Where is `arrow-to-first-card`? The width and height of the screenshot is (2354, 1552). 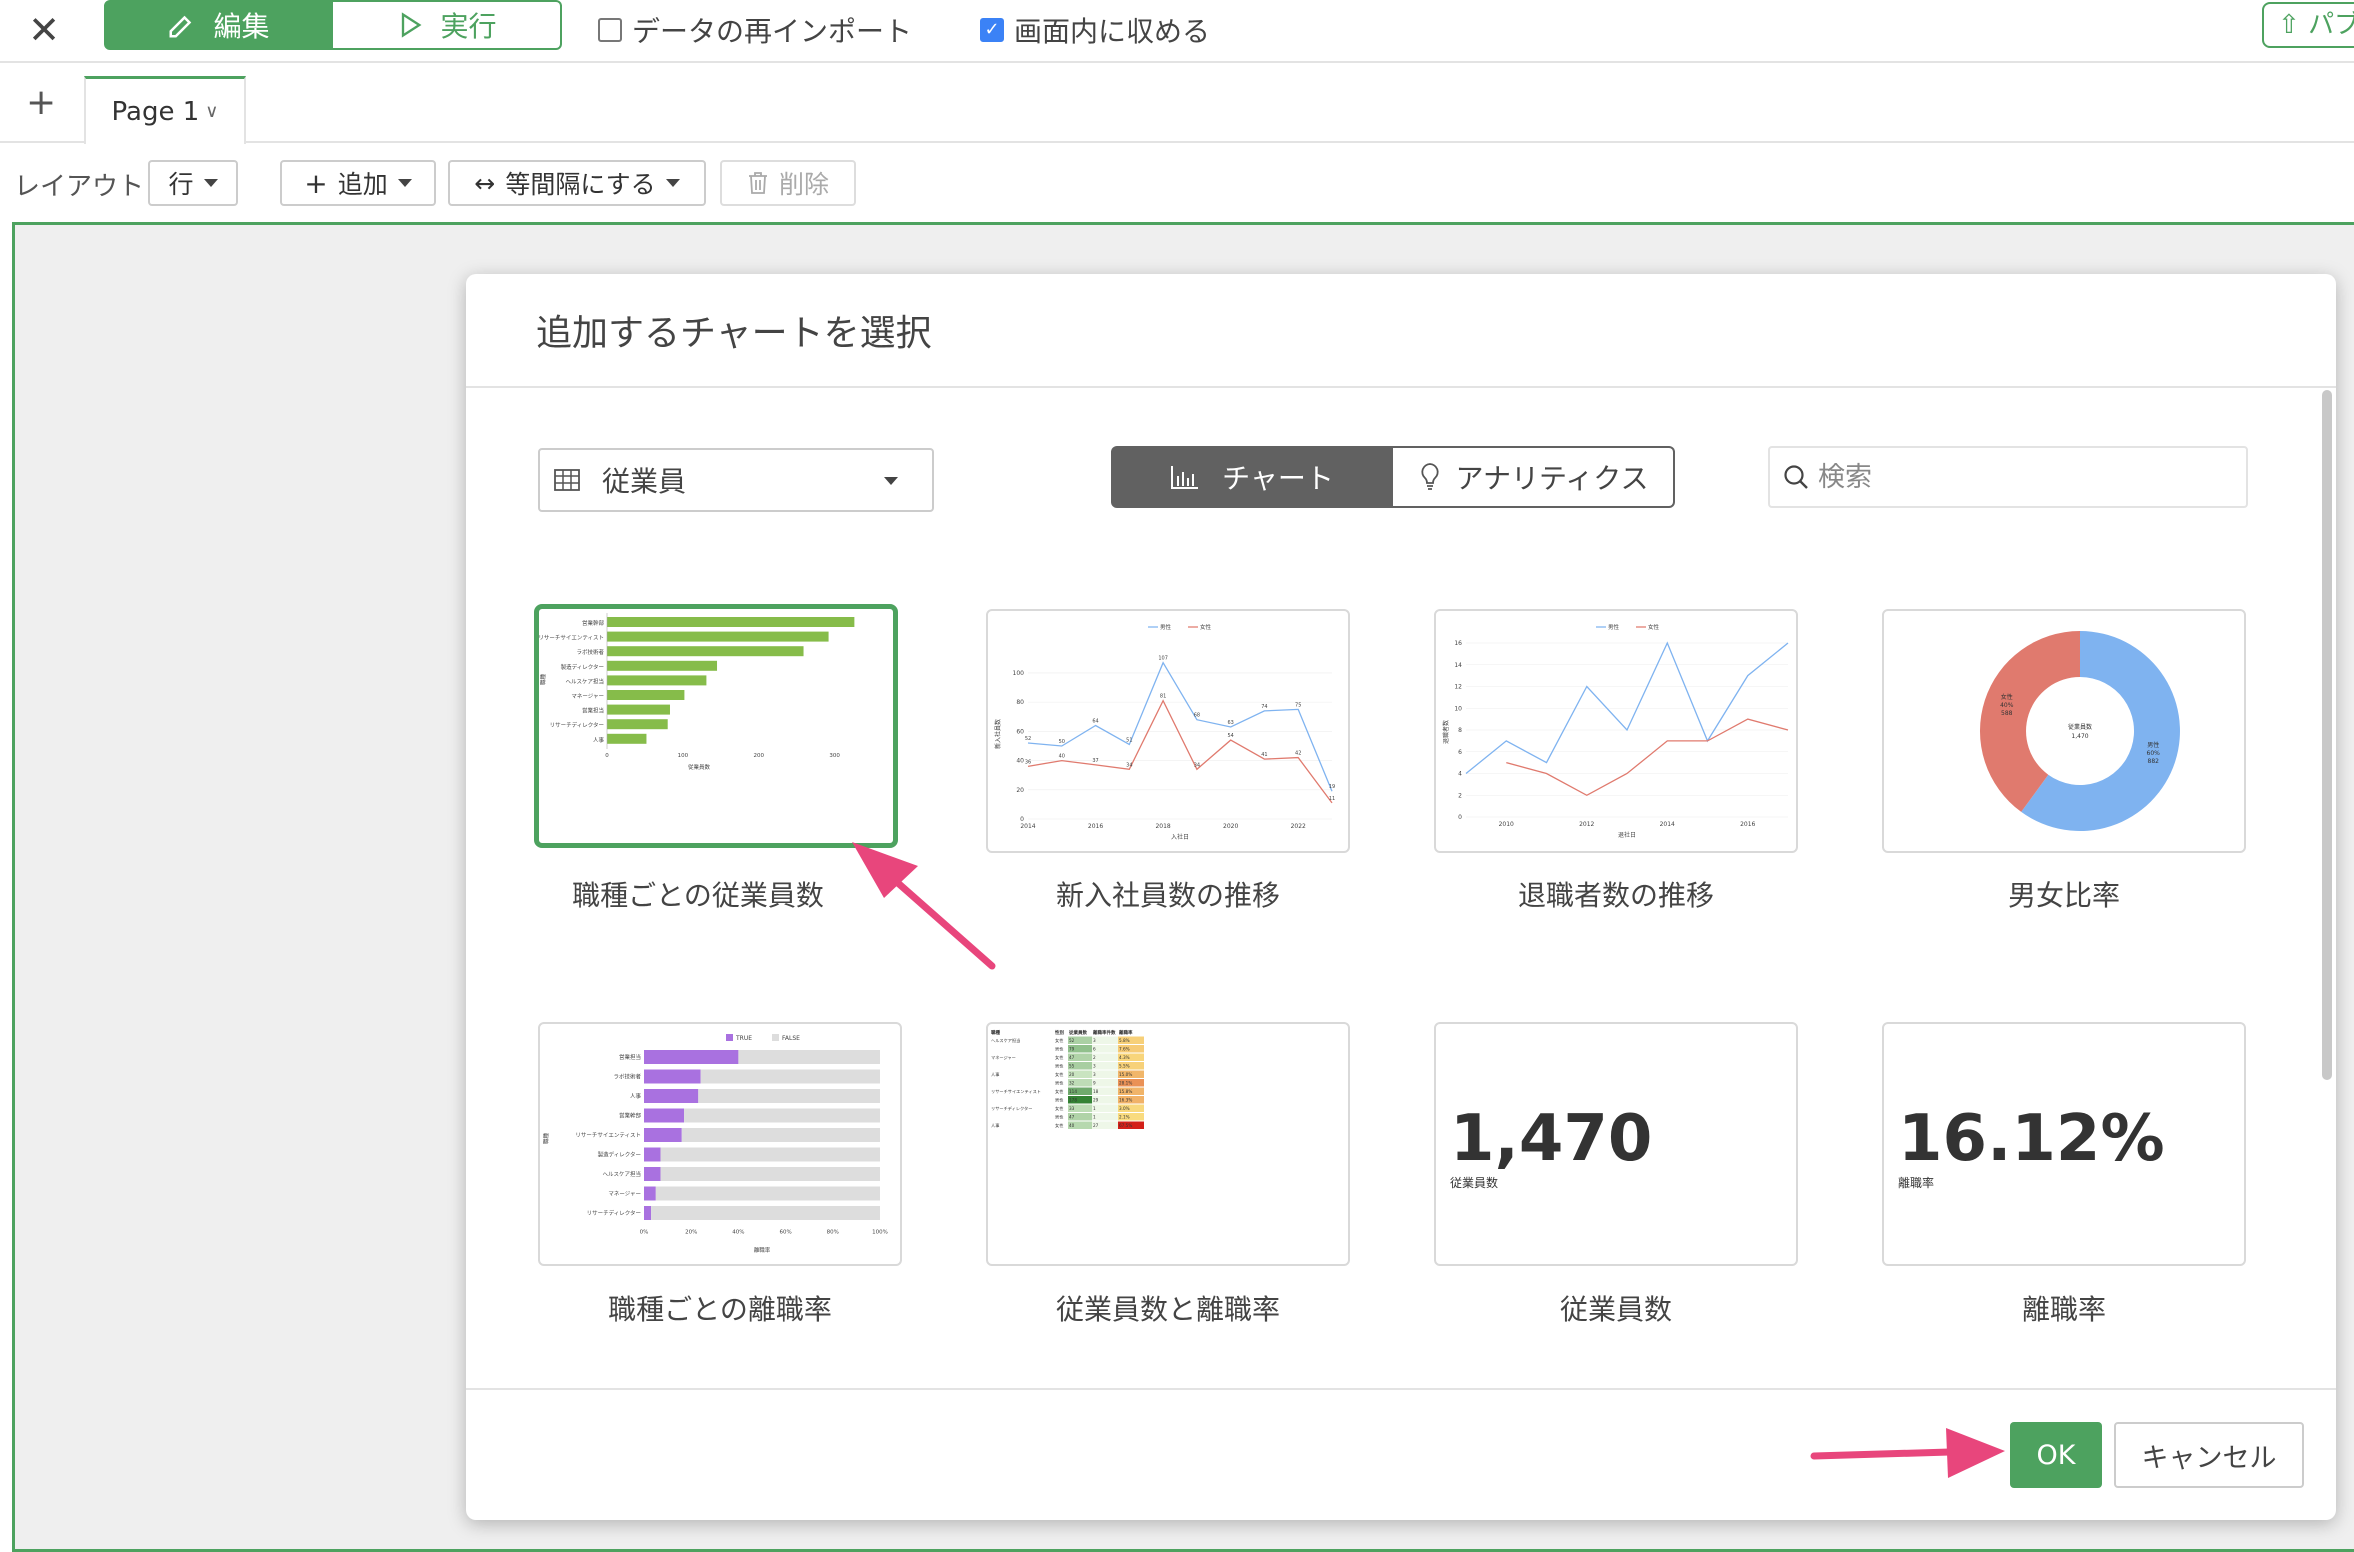 arrow-to-first-card is located at coordinates (924, 906).